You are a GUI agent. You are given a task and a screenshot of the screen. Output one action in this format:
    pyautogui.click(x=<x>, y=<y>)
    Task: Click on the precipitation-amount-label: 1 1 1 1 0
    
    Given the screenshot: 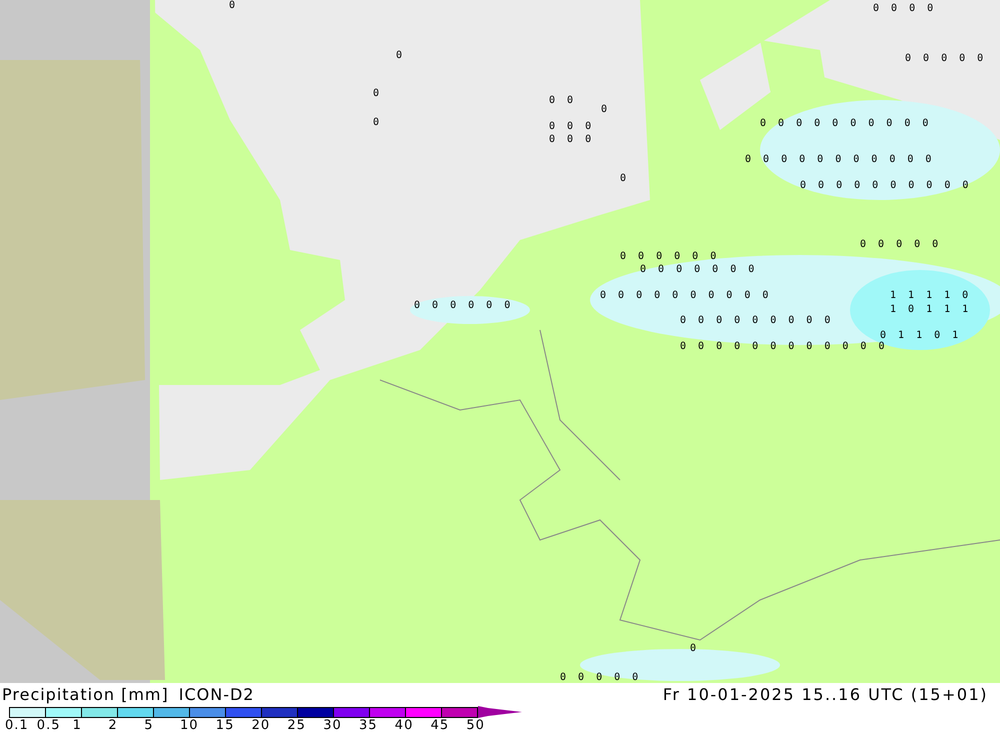 What is the action you would take?
    pyautogui.click(x=931, y=296)
    